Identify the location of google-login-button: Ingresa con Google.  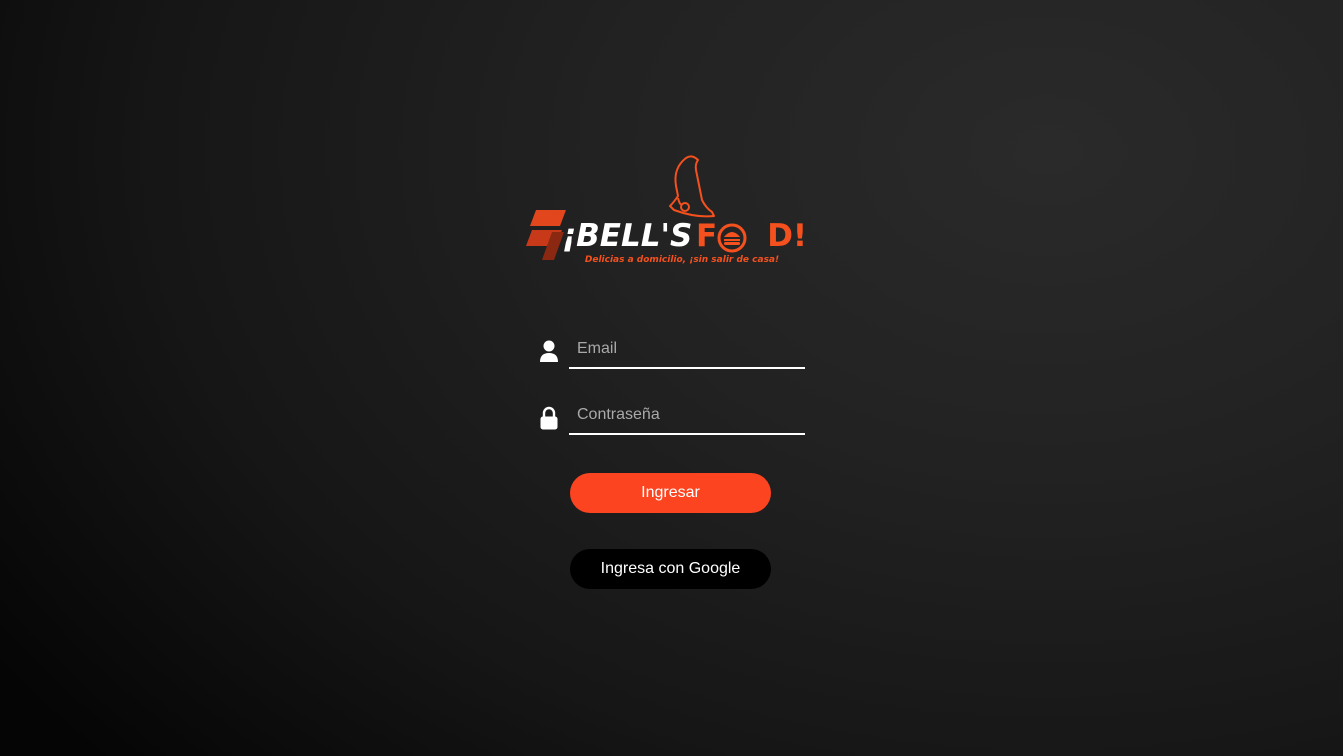
(670, 569).